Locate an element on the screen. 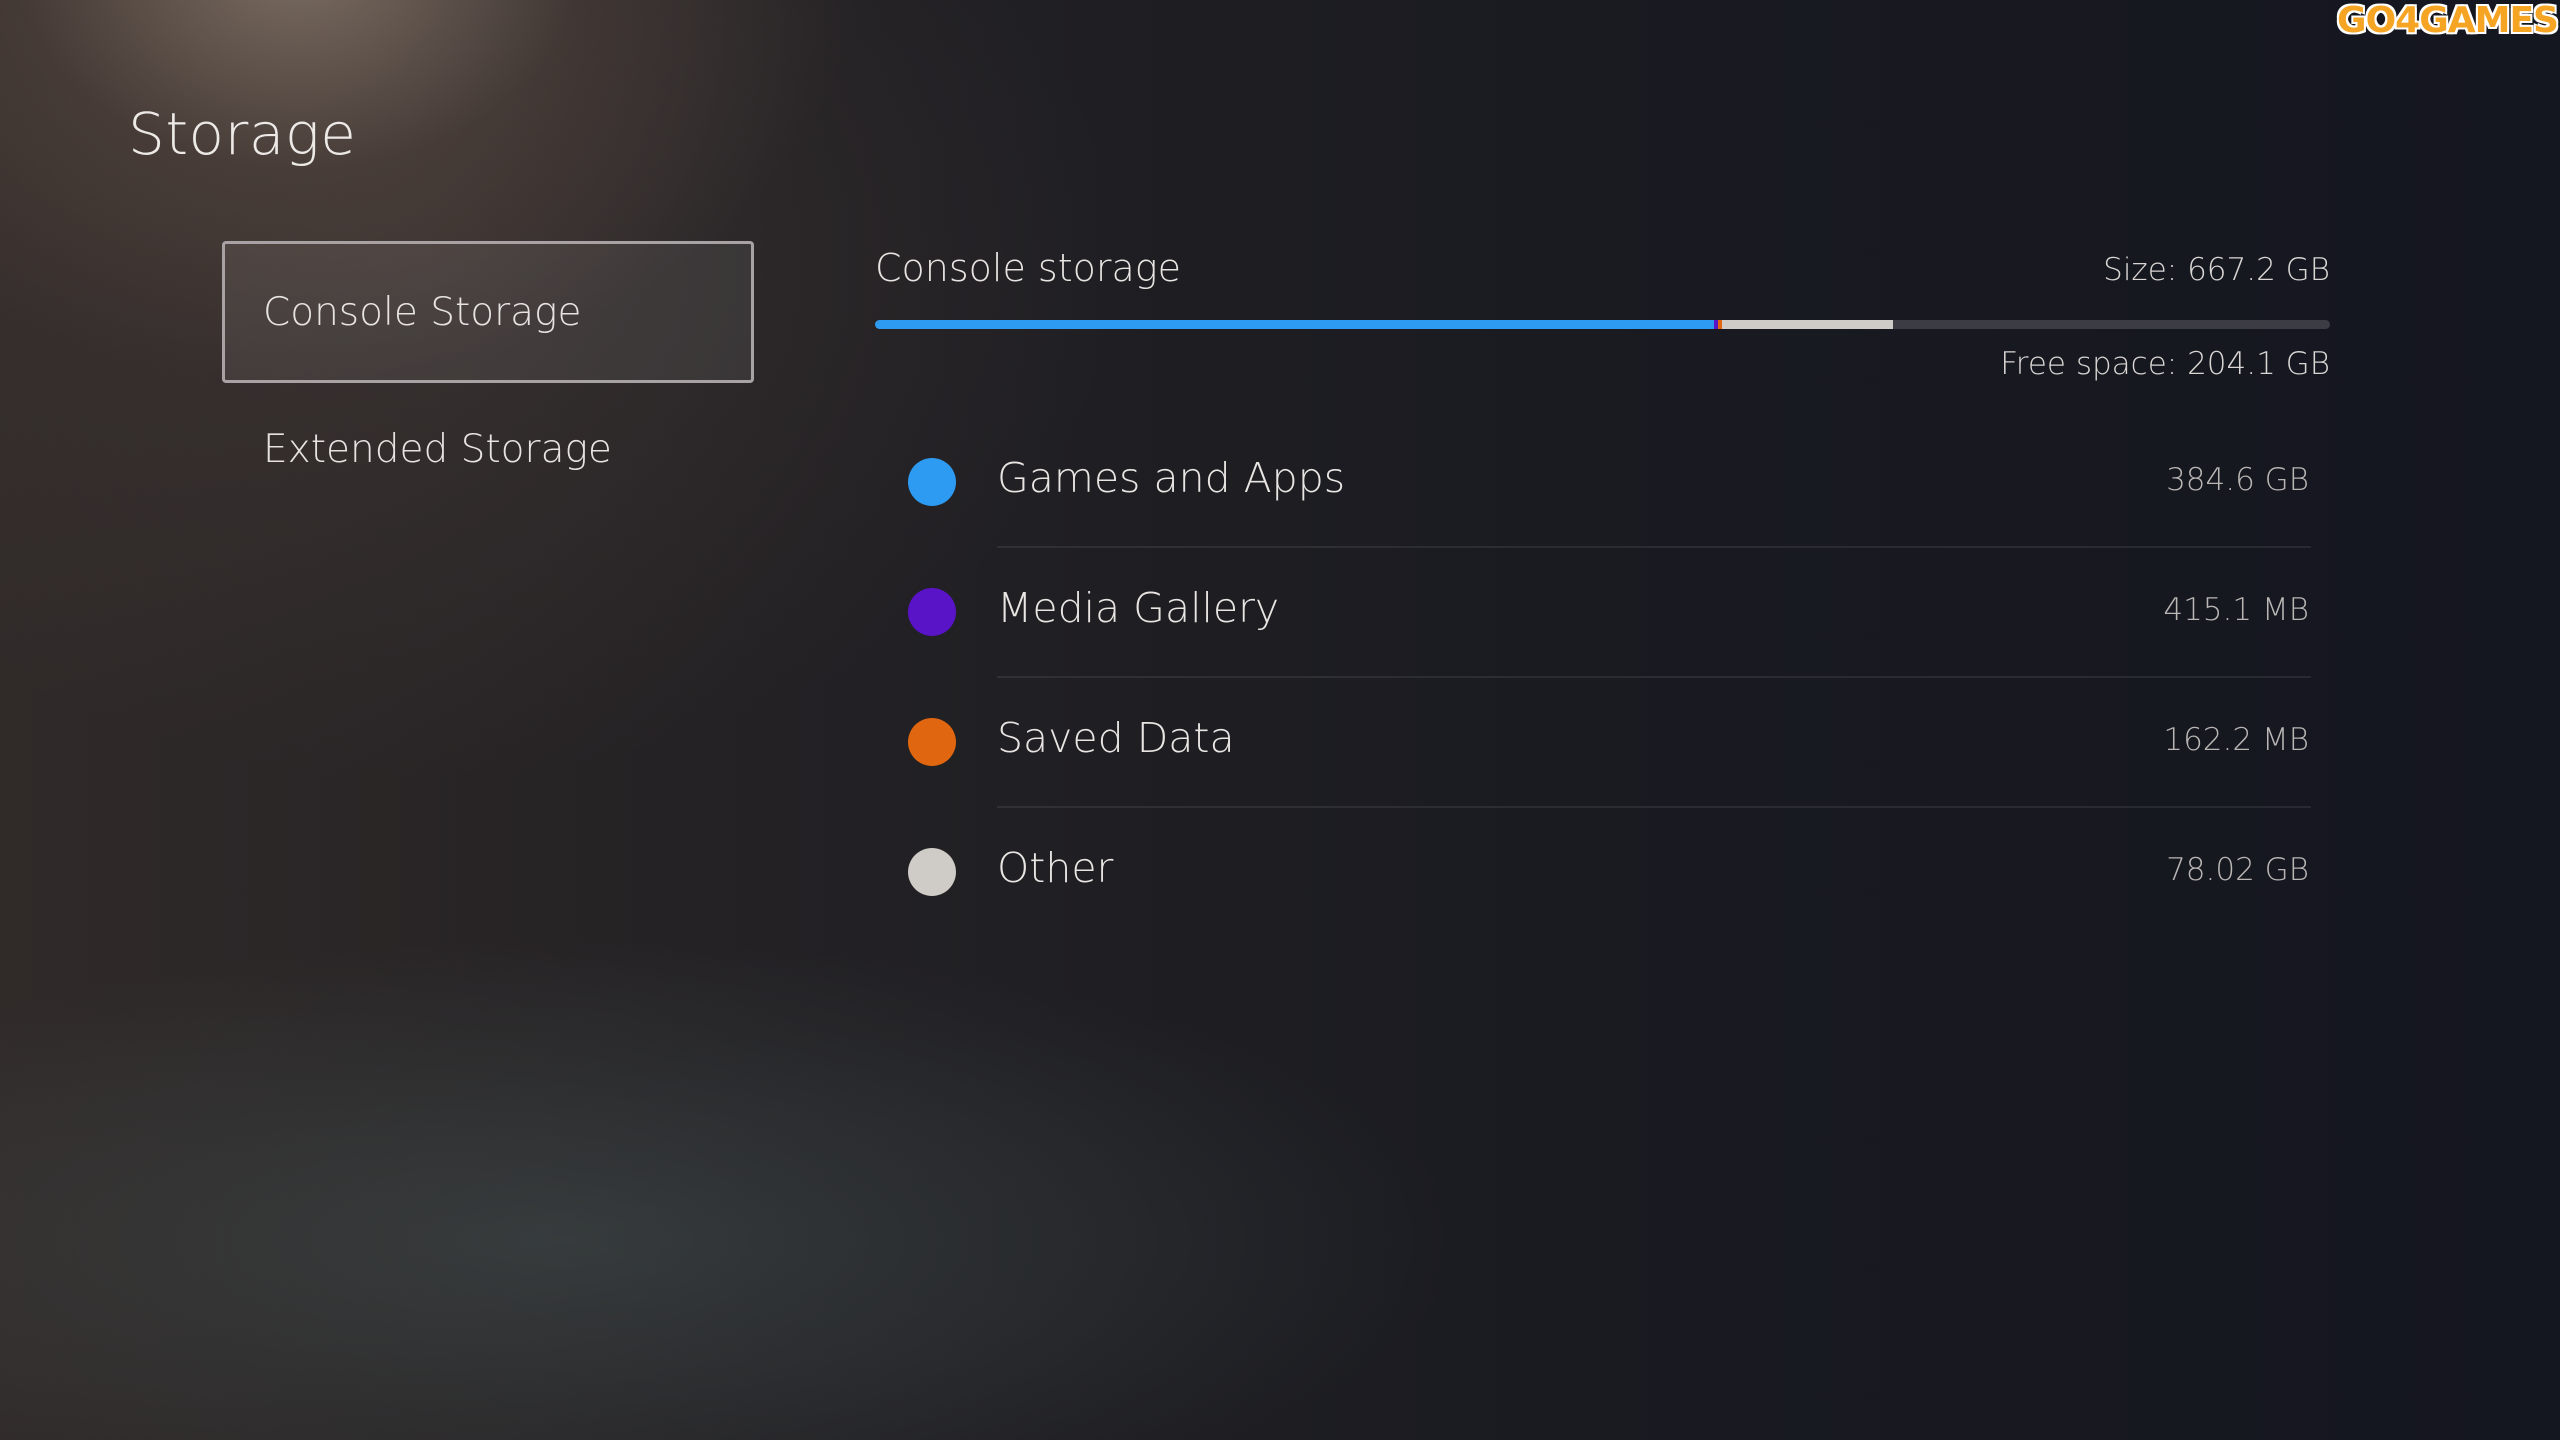 This screenshot has height=1440, width=2560. category-row-other: Other 78.02 GB is located at coordinates (1593, 873).